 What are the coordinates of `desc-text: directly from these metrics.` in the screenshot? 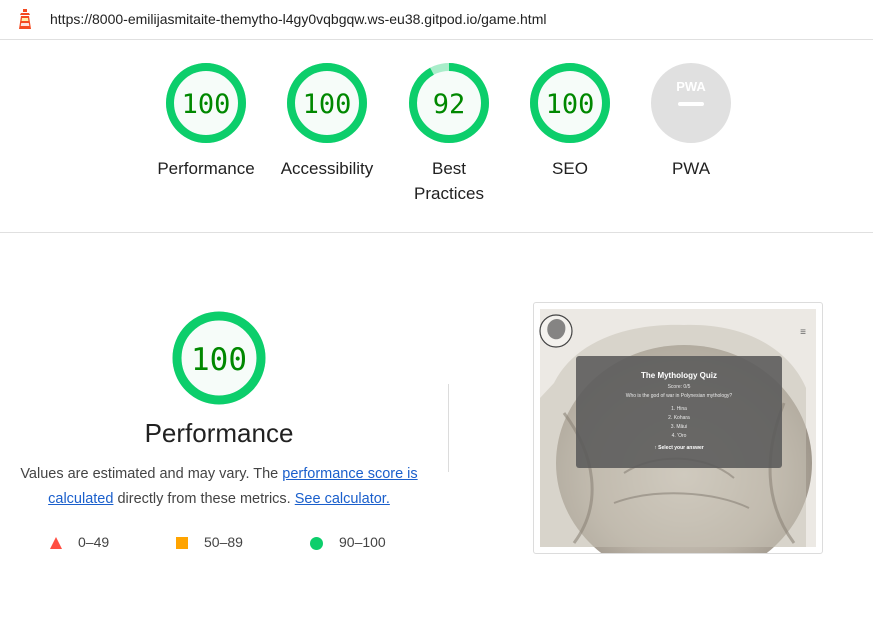 It's located at (204, 499).